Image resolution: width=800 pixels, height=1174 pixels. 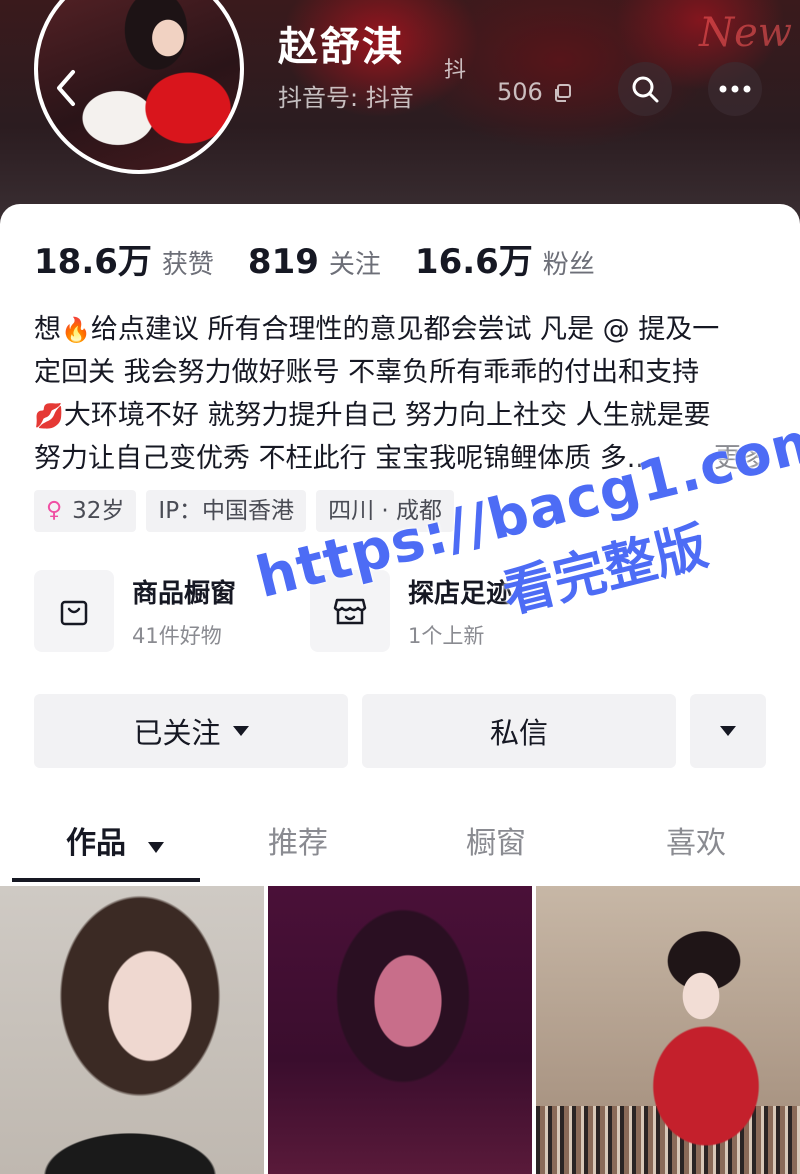 I want to click on following-button: 已关注, so click(x=191, y=731).